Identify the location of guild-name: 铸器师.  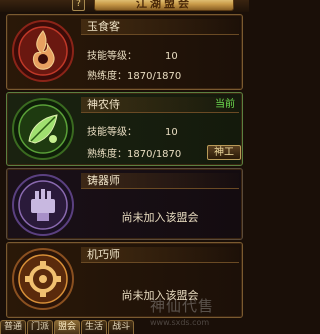
(160, 181).